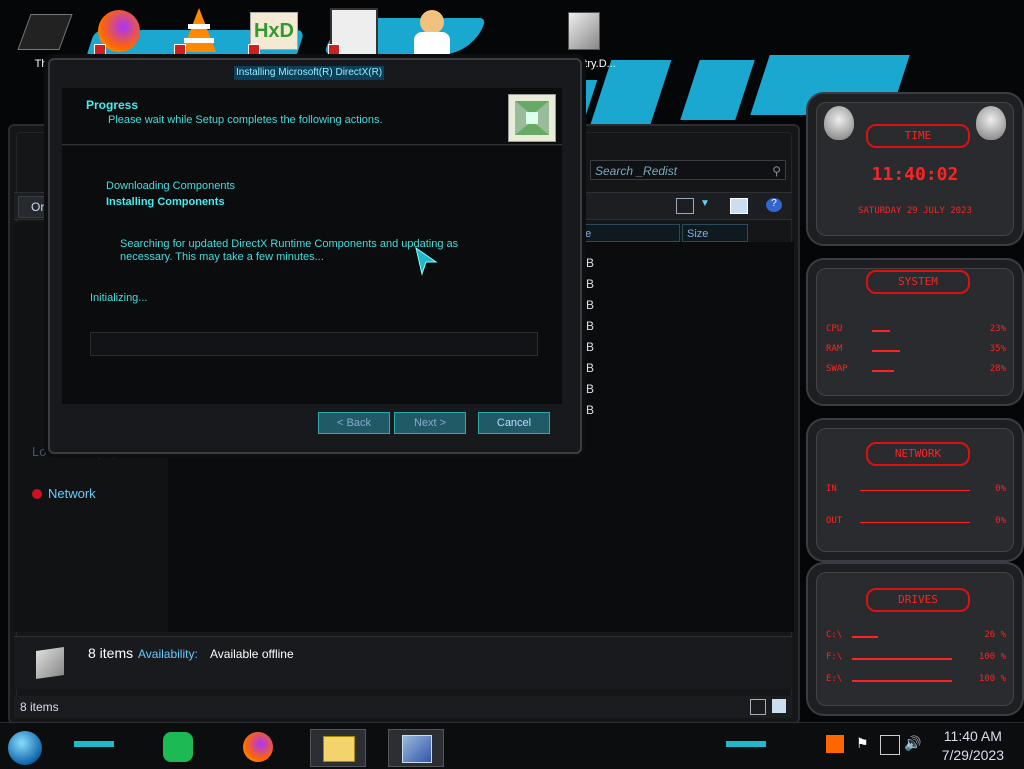 The image size is (1024, 769). I want to click on search-icon: ⚲, so click(776, 171).